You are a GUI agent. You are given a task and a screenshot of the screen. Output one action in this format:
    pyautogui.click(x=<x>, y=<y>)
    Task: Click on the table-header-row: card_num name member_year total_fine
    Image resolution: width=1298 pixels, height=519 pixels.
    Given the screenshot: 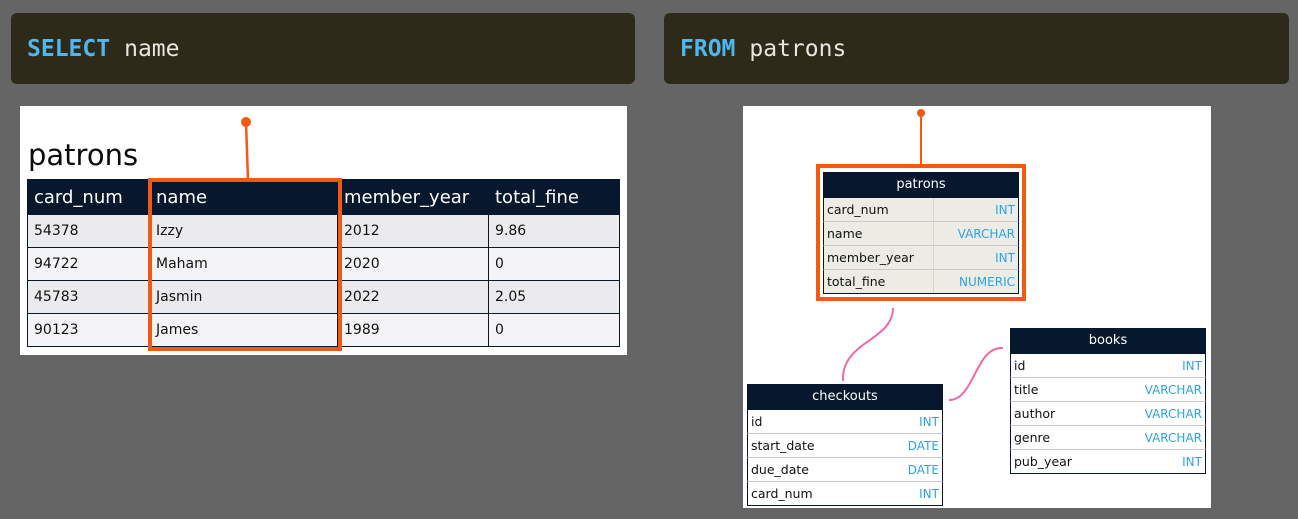 What is the action you would take?
    pyautogui.click(x=323, y=197)
    